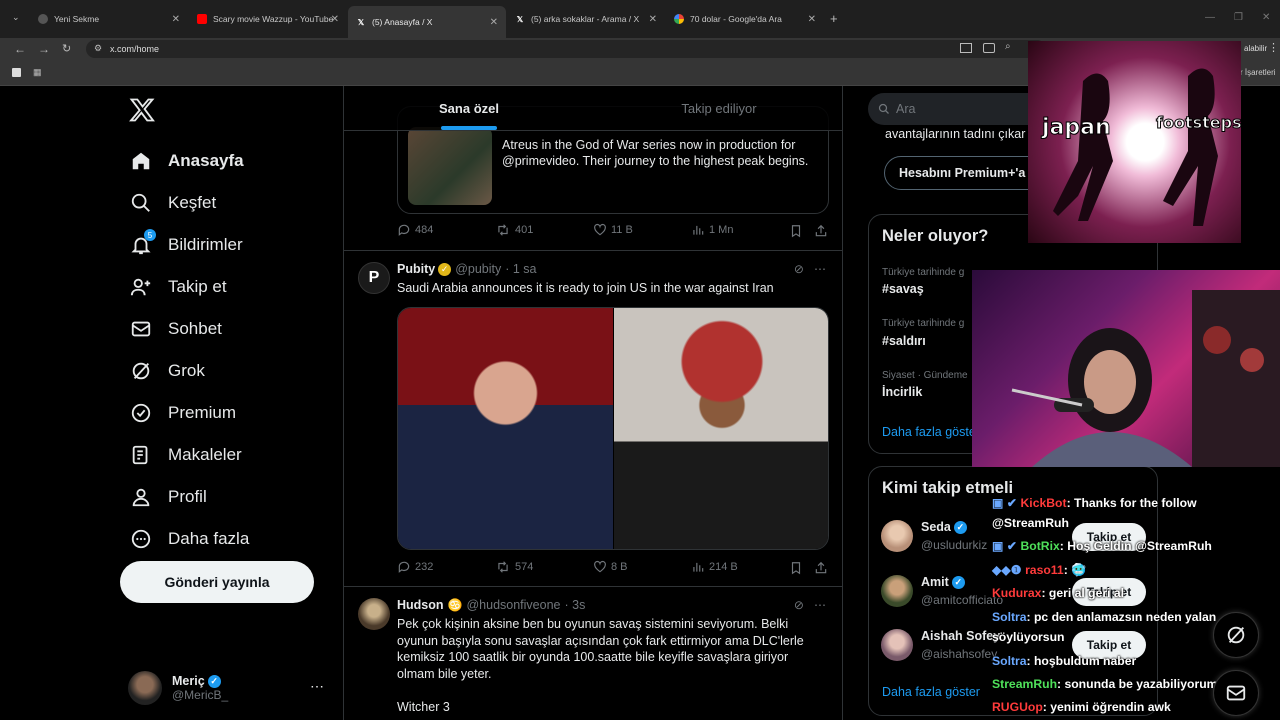  What do you see at coordinates (20, 49) in the screenshot?
I see `back-icon: ←` at bounding box center [20, 49].